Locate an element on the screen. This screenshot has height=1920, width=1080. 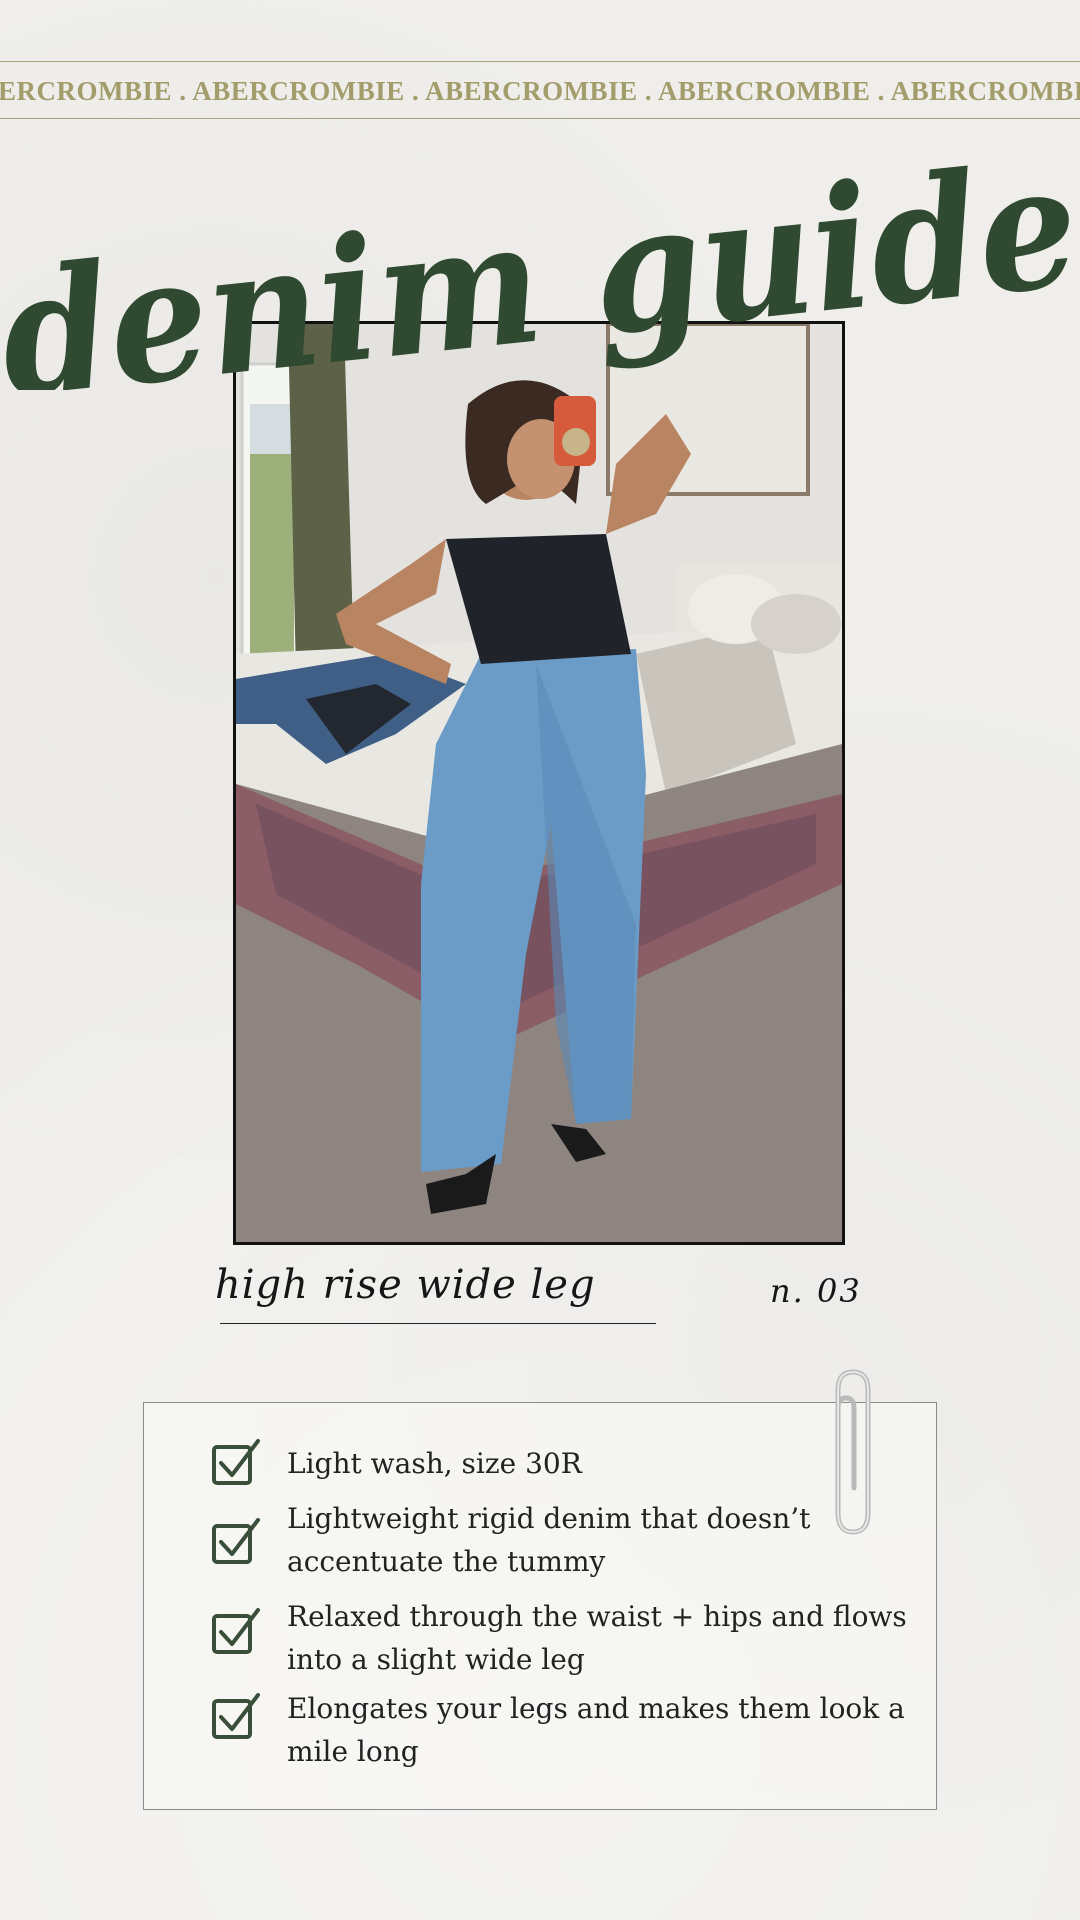
paperclip-icon is located at coordinates (853, 1452).